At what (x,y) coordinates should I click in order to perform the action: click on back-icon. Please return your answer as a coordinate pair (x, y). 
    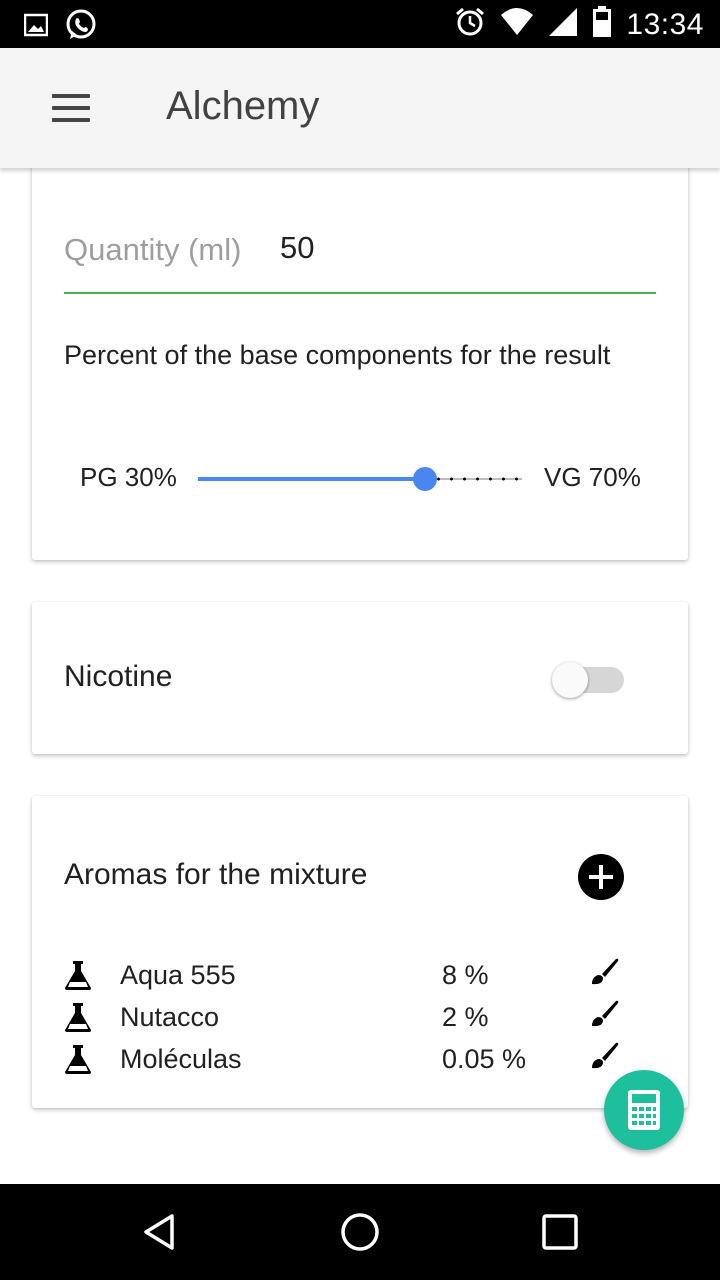
    Looking at the image, I should click on (160, 1232).